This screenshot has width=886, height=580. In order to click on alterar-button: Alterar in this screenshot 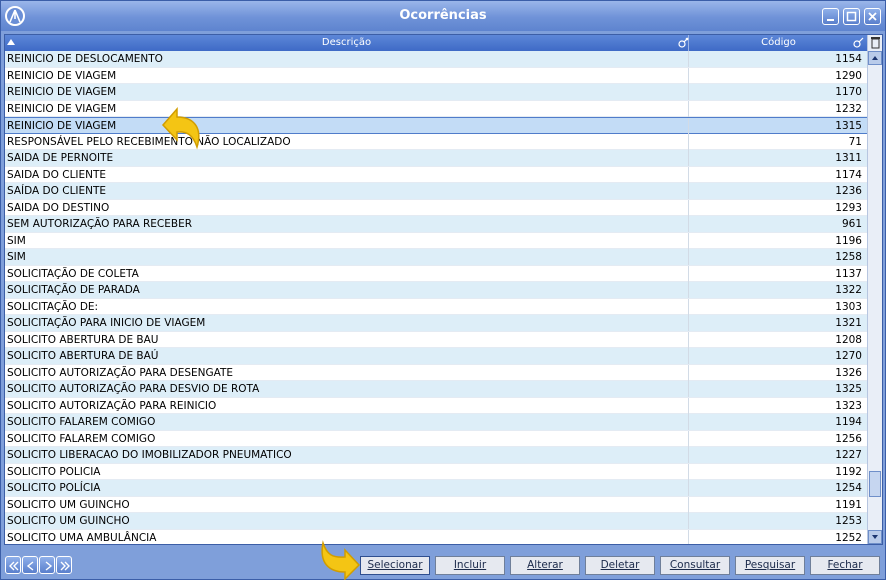, I will do `click(545, 565)`.